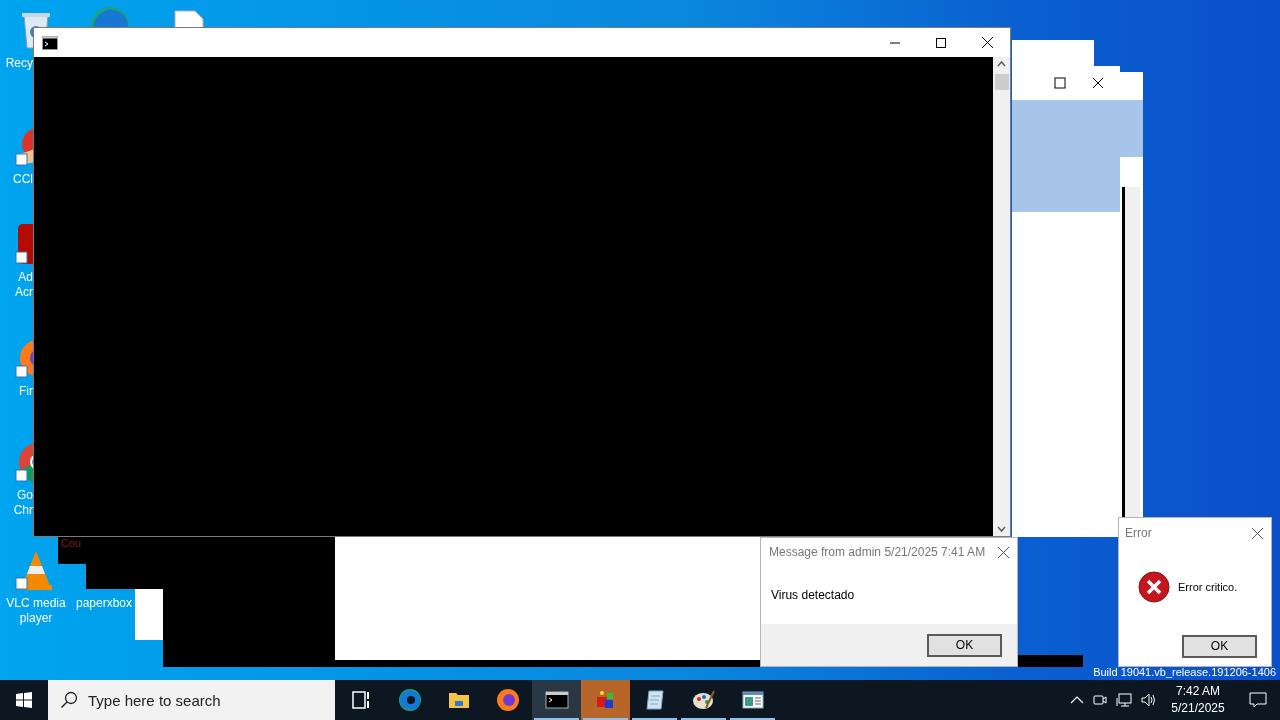 This screenshot has height=720, width=1280. Describe the element at coordinates (1208, 587) in the screenshot. I see `dialog-message: Error critico.` at that location.